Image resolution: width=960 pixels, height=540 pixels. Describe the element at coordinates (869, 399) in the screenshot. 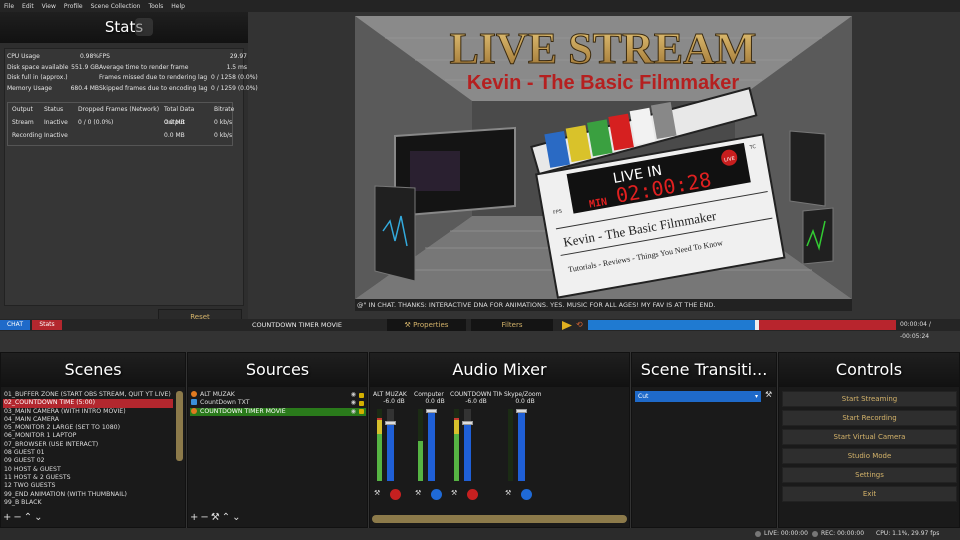

I see `start-streaming-button: Start Streaming` at that location.